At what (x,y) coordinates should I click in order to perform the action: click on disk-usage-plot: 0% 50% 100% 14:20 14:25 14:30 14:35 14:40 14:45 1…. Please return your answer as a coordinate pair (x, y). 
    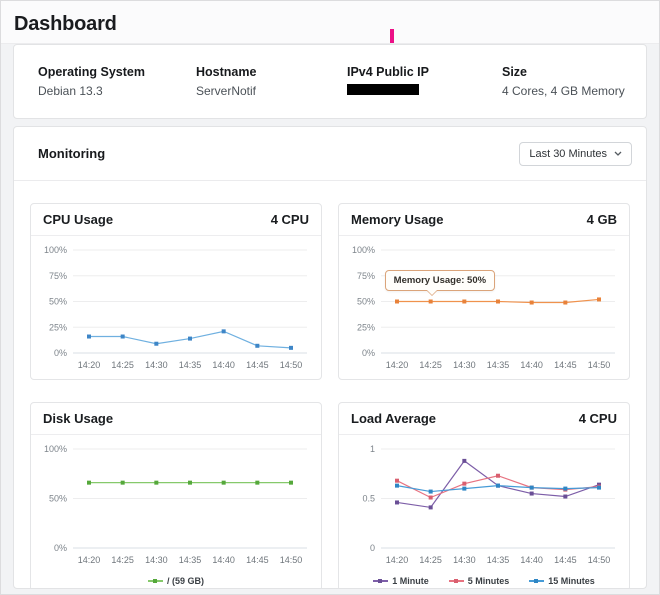
    Looking at the image, I should click on (175, 504).